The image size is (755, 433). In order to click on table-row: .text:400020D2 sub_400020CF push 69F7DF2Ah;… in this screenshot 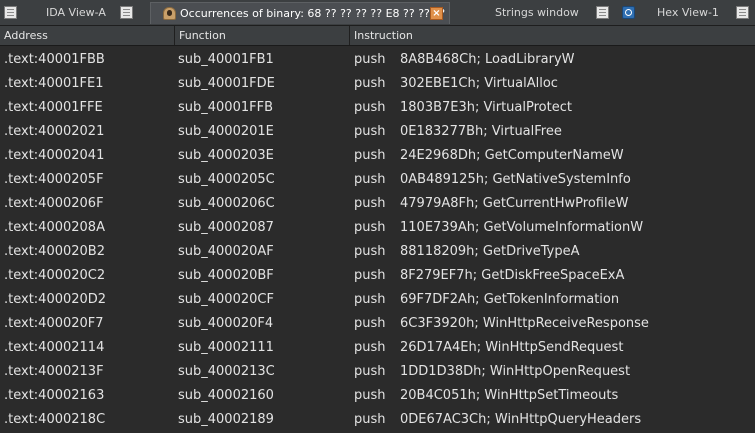, I will do `click(377, 300)`.